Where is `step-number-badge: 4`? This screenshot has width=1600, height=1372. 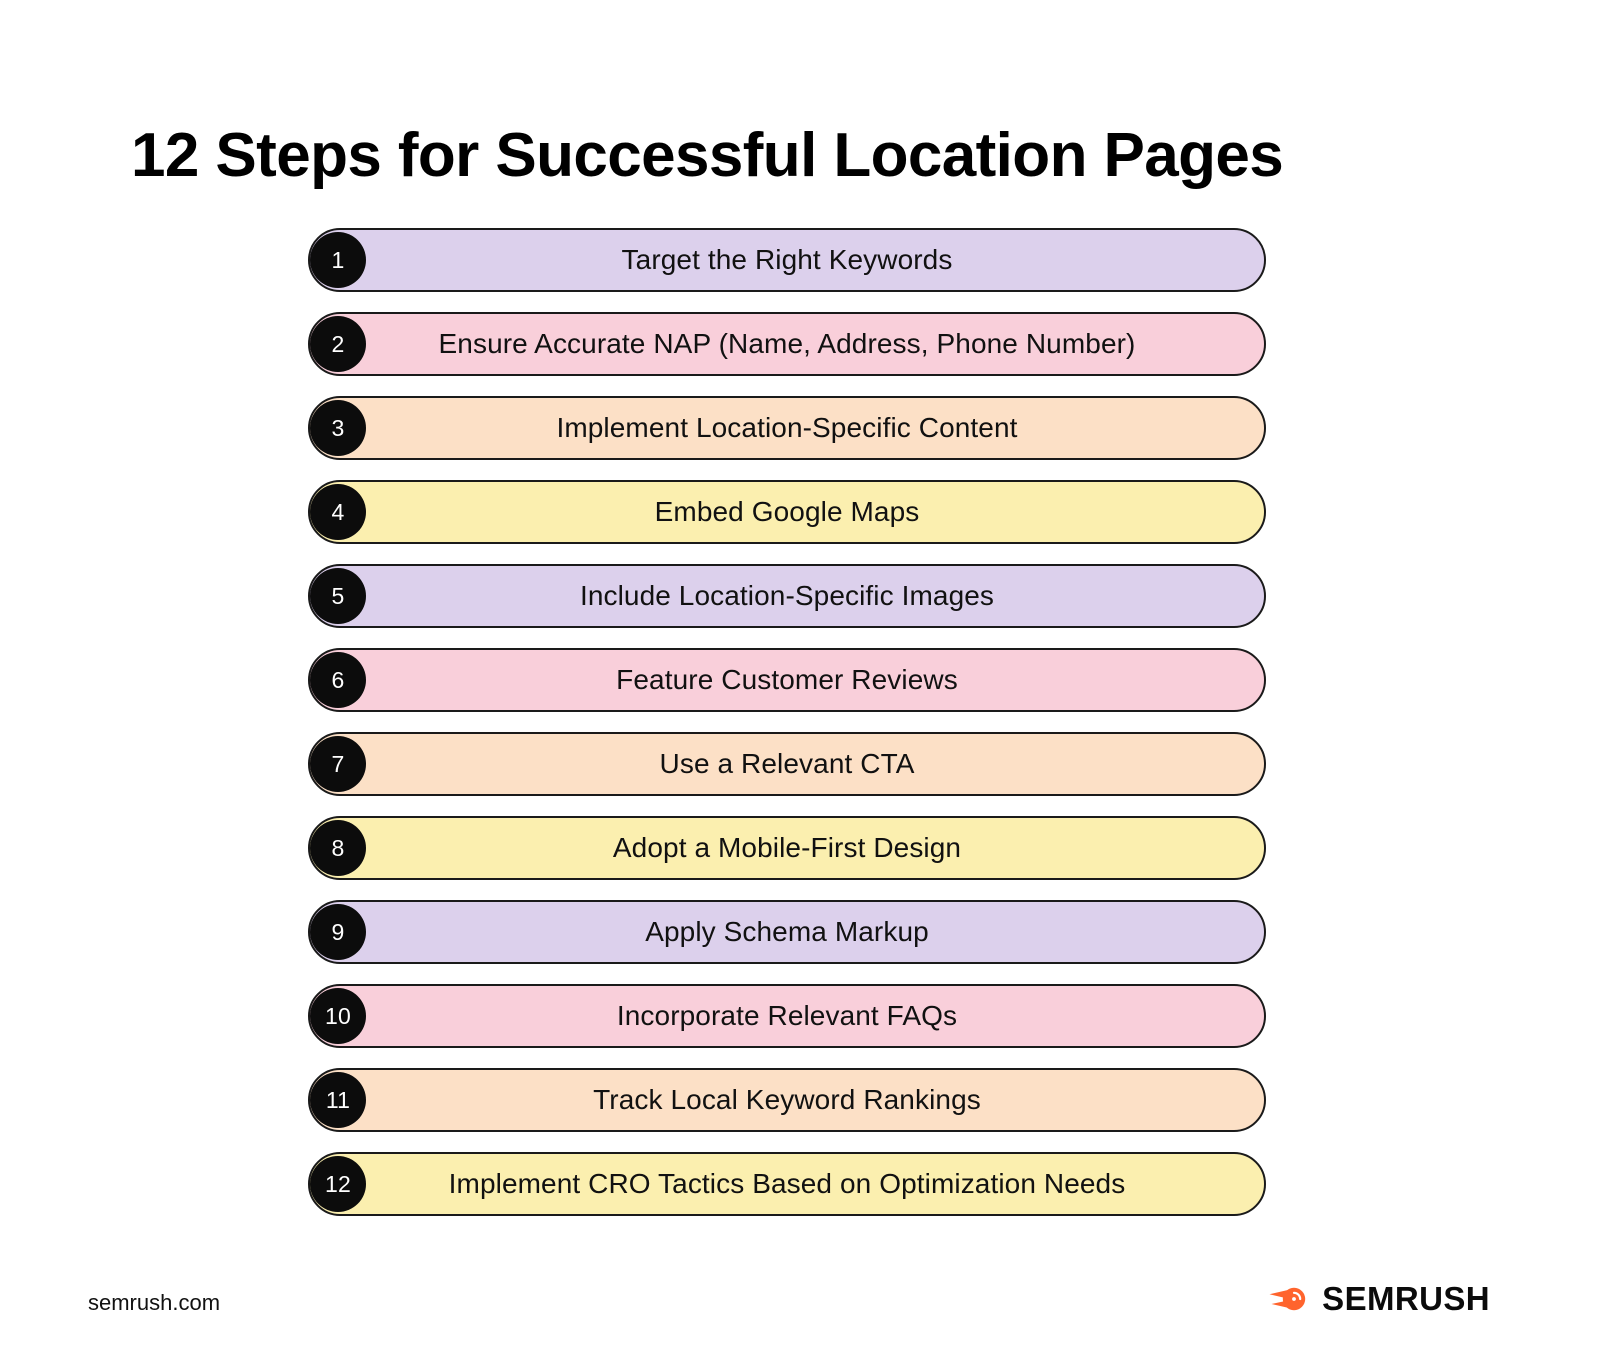
step-number-badge: 4 is located at coordinates (338, 512).